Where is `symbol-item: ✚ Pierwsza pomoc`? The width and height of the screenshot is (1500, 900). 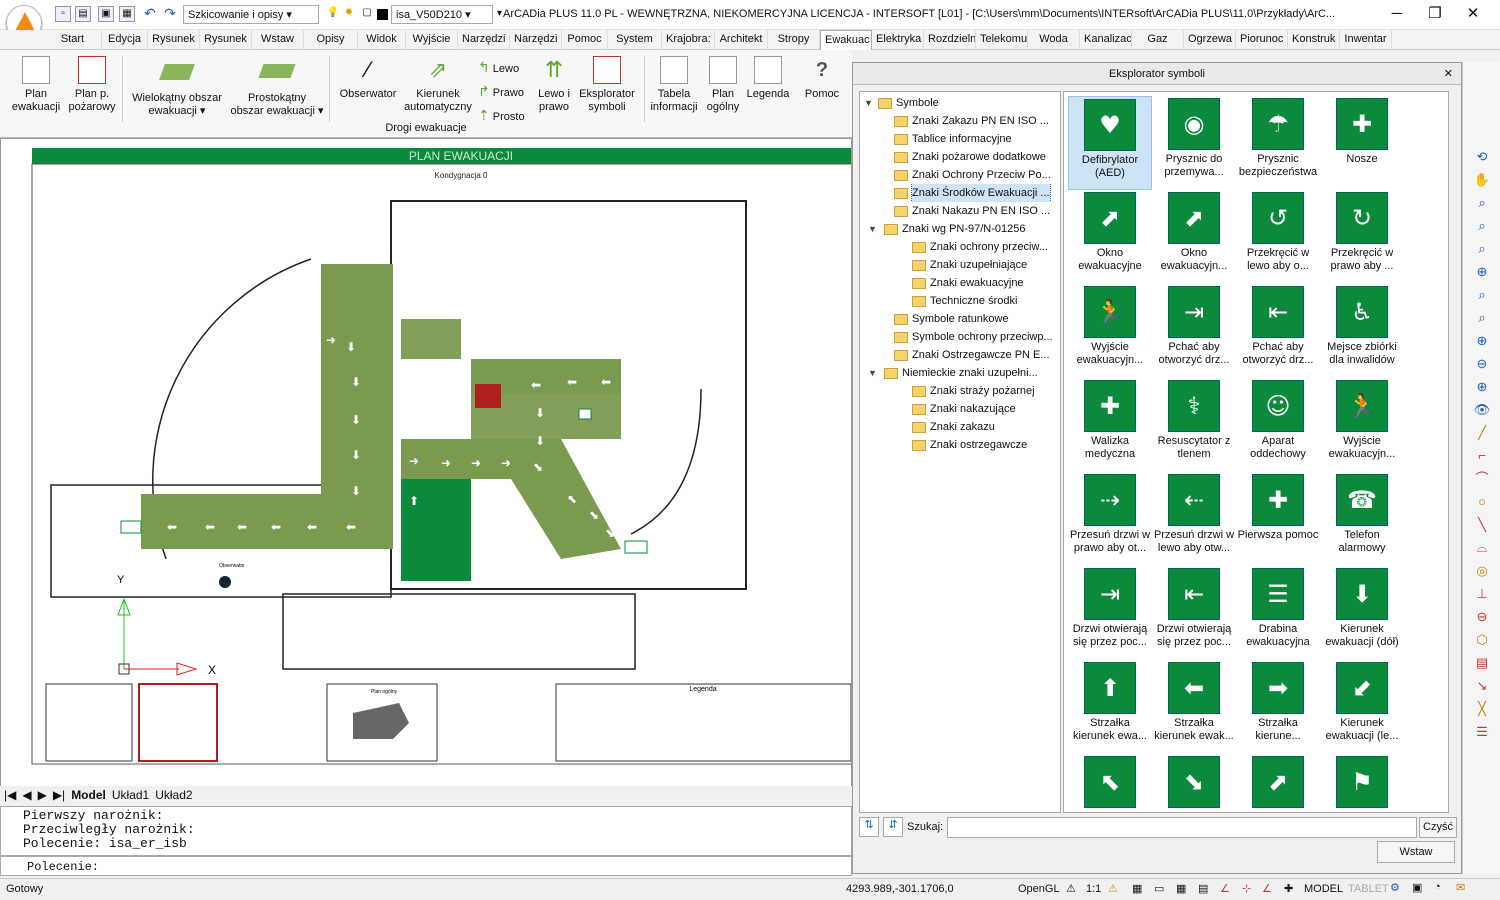 symbol-item: ✚ Pierwsza pomoc is located at coordinates (1278, 519).